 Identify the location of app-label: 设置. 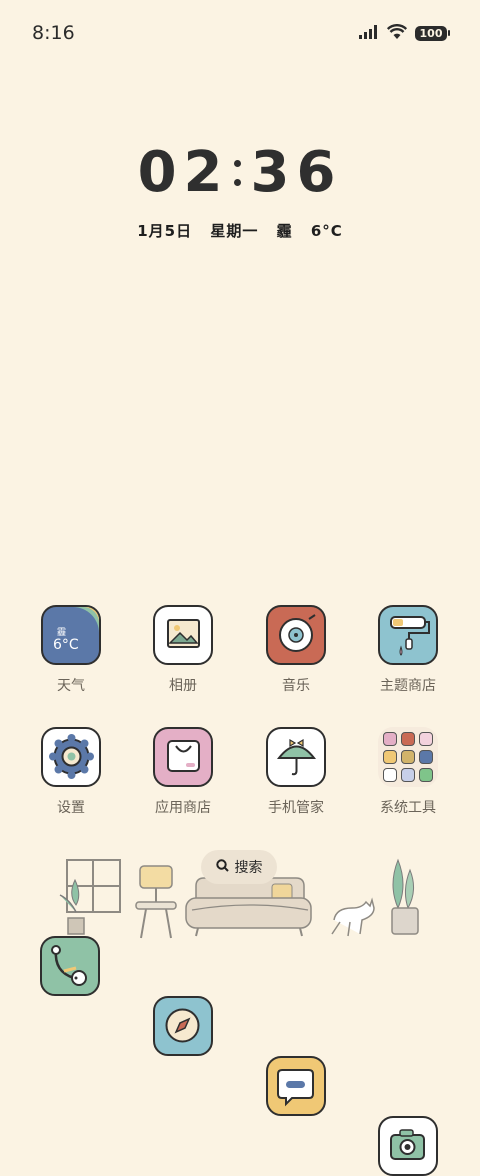
(71, 808).